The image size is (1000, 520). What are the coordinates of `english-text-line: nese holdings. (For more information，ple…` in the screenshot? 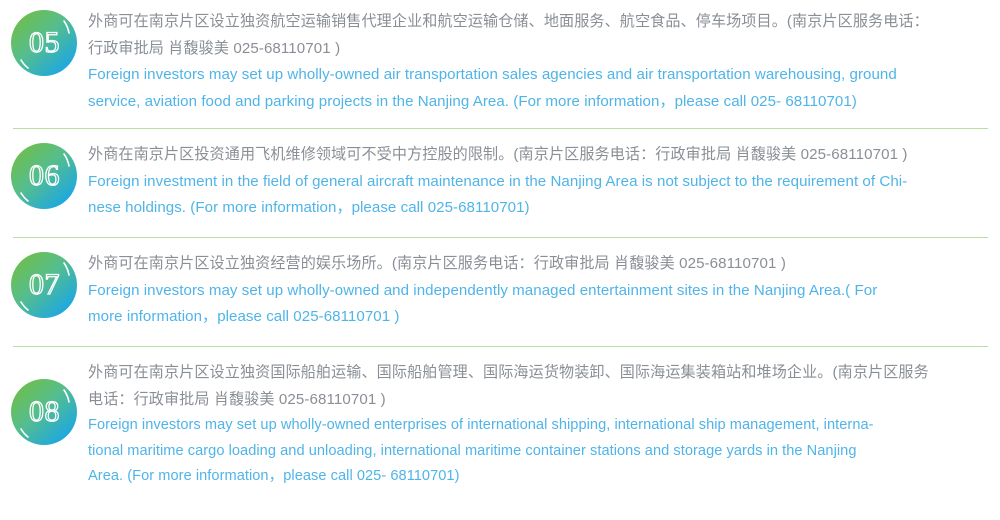 It's located at (309, 207).